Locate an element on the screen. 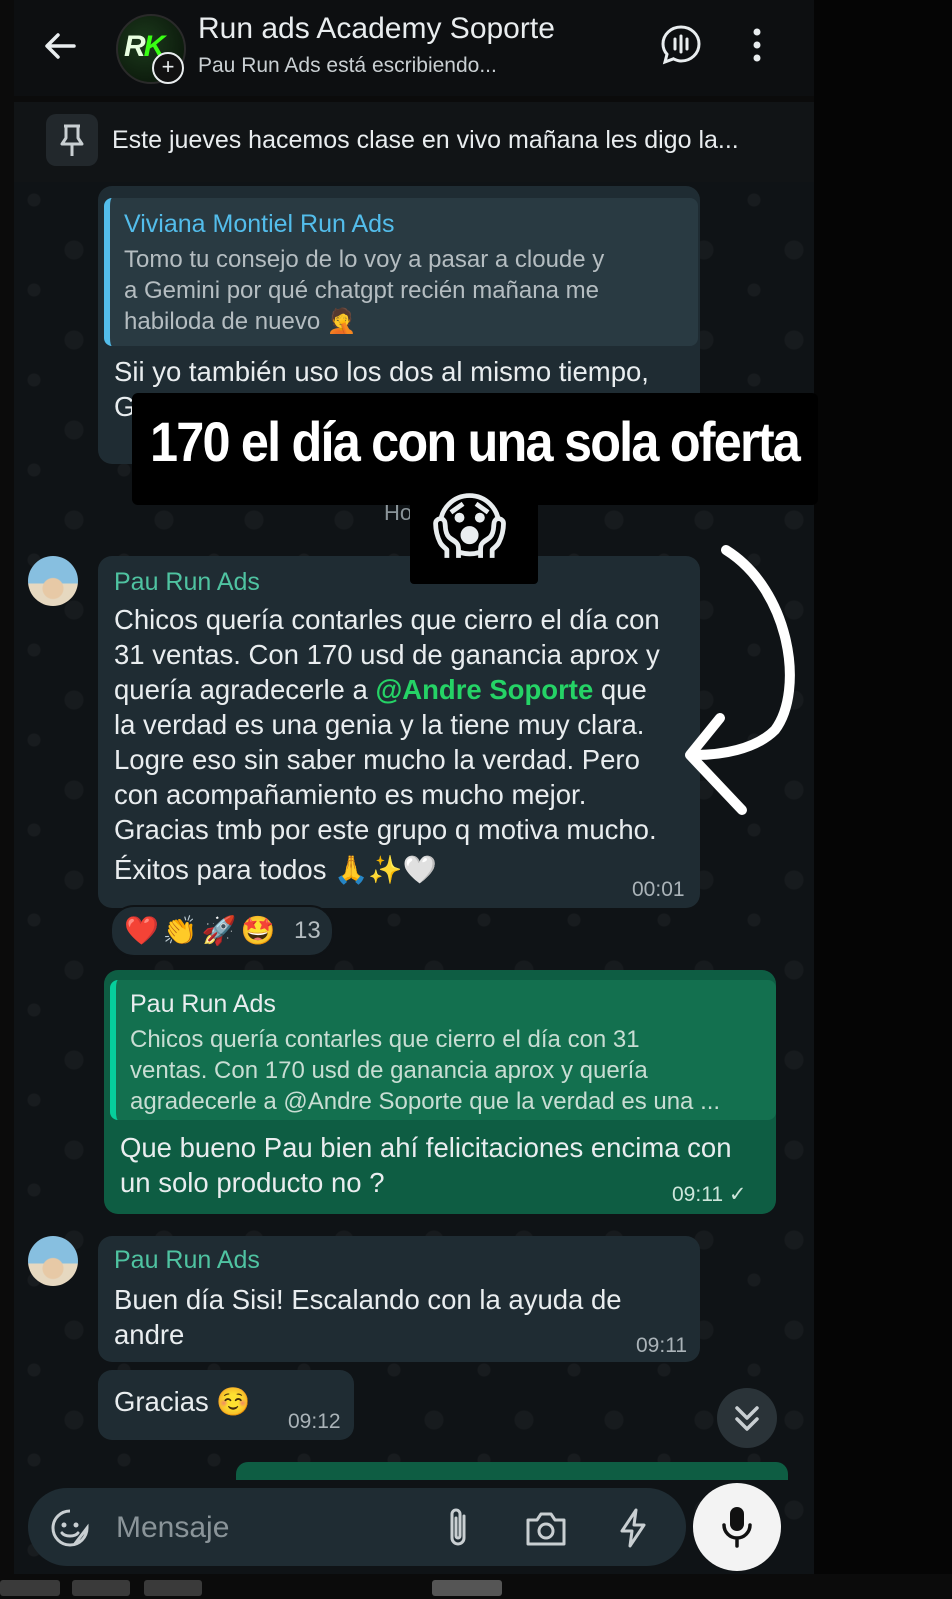 This screenshot has height=1599, width=952. message-bubble-outgoing-partial is located at coordinates (512, 1471).